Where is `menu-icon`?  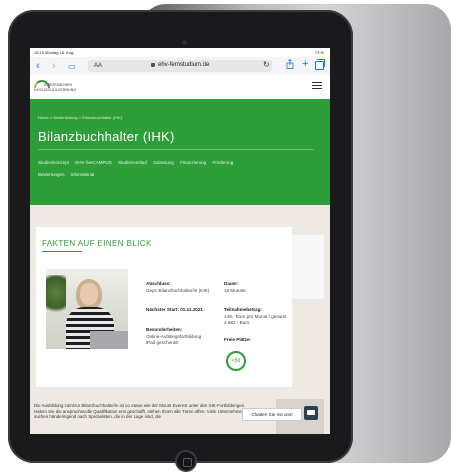
menu-icon is located at coordinates (317, 86).